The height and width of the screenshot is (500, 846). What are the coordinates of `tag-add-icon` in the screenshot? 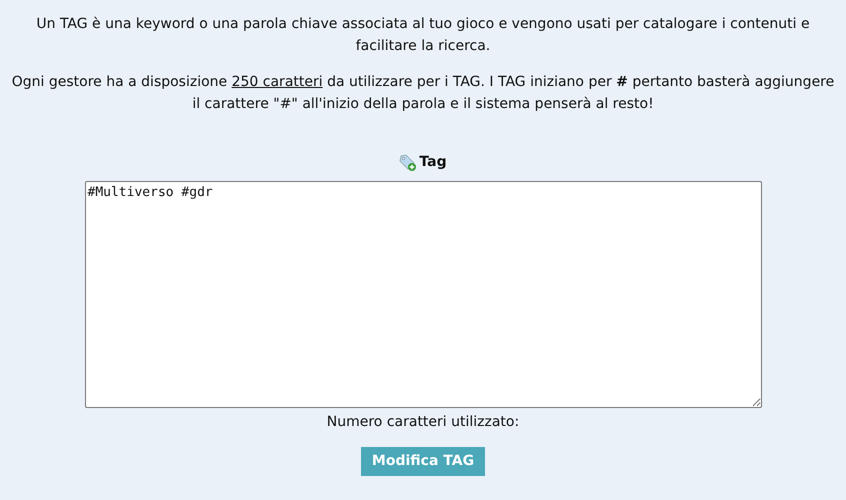 It's located at (408, 163).